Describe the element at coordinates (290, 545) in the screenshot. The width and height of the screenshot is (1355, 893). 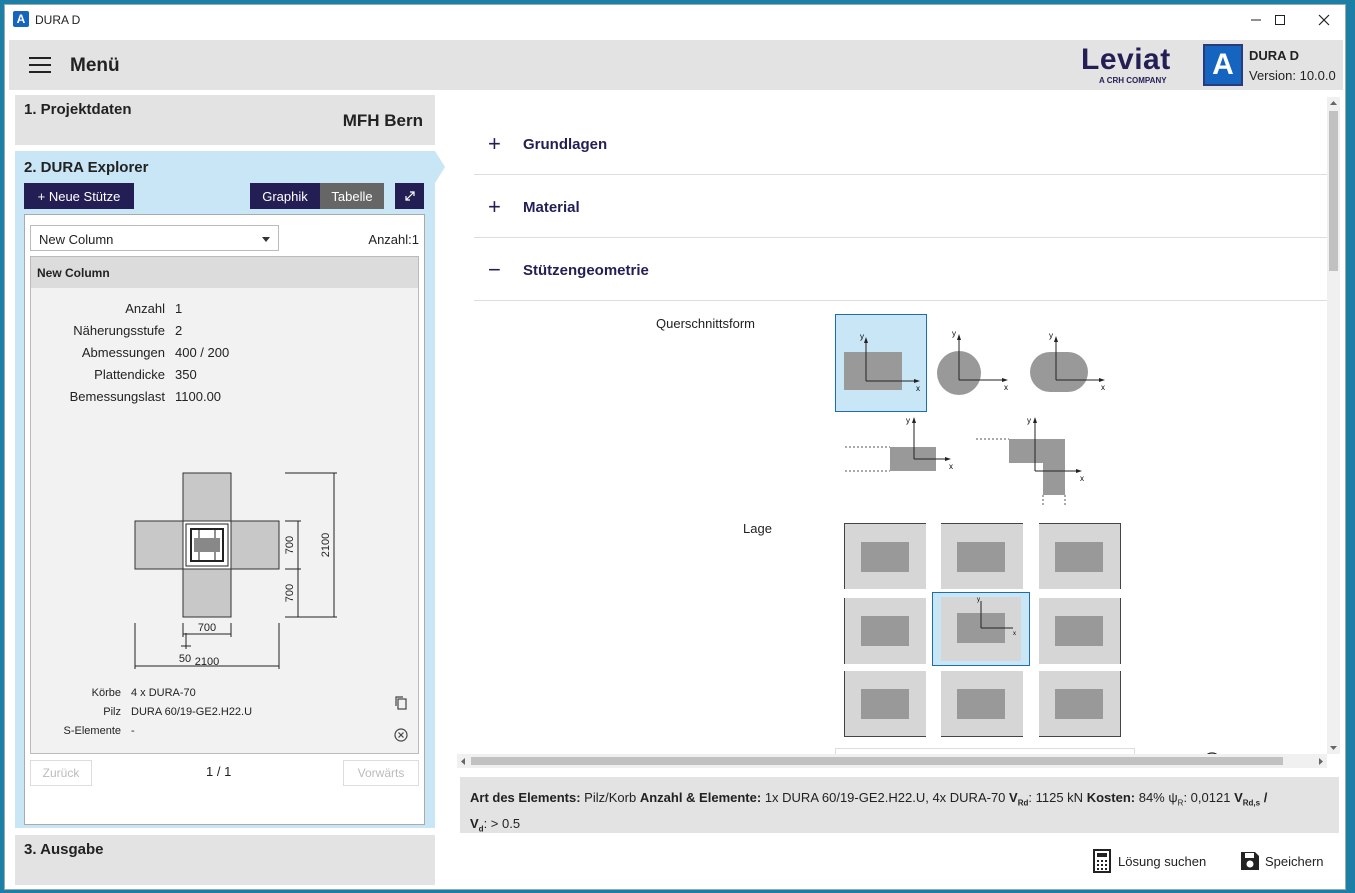
I see `dim-700-vertical-top: 700` at that location.